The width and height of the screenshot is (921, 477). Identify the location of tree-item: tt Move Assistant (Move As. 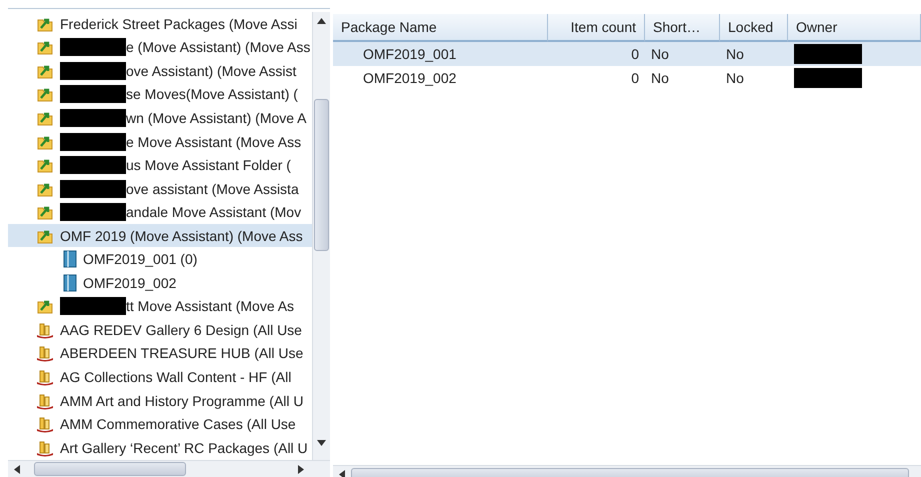
(160, 306).